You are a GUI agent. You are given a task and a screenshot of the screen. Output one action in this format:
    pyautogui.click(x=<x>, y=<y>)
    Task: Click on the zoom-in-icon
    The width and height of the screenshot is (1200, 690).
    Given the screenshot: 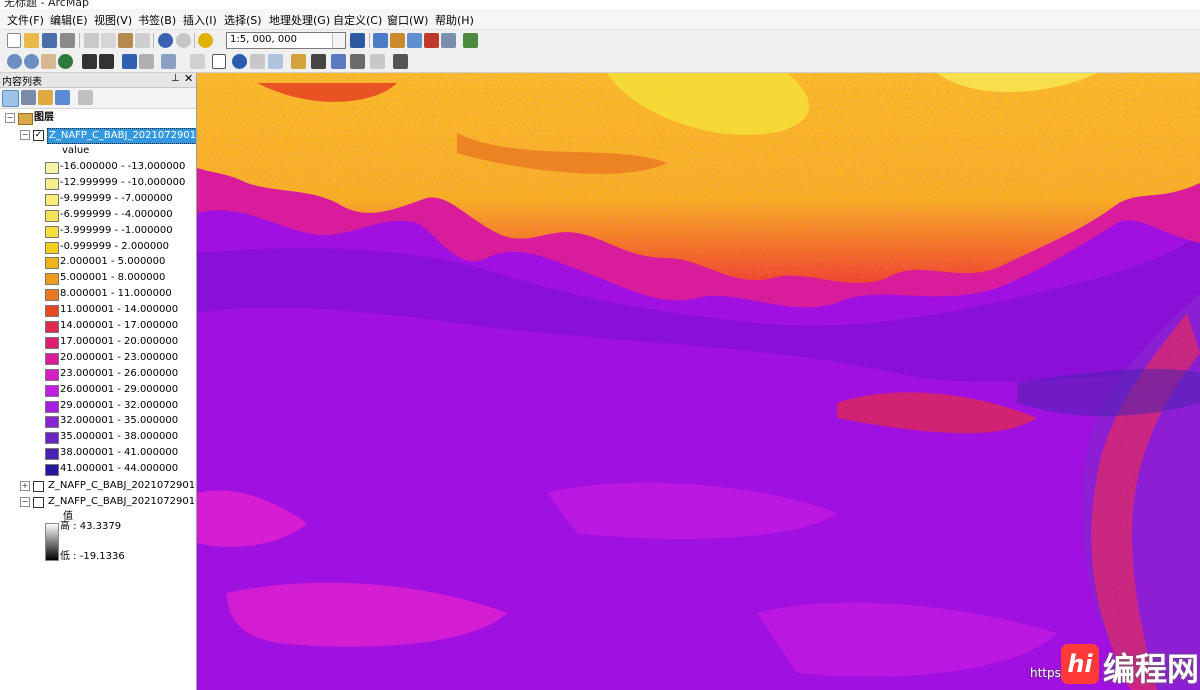 What is the action you would take?
    pyautogui.click(x=14, y=61)
    